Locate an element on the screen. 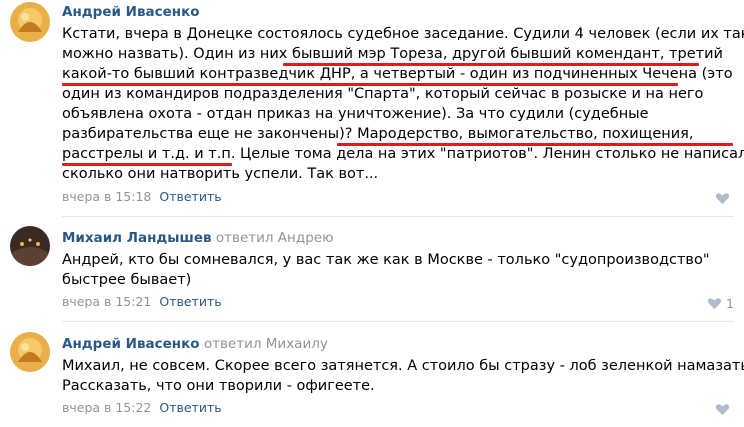  comment-line: быстрее бывает) is located at coordinates (127, 280).